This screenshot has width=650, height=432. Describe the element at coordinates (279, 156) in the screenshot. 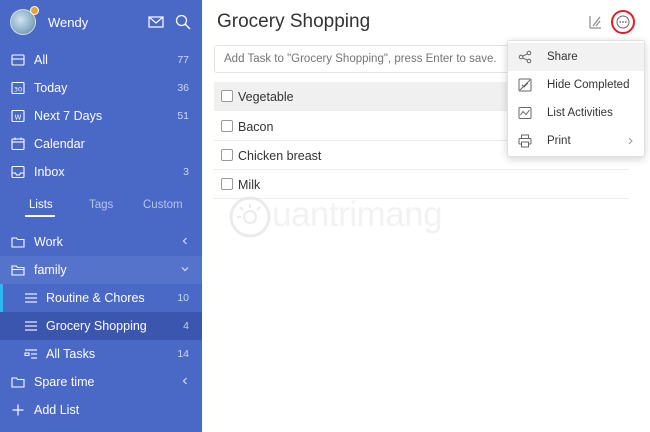

I see `task-title: Chicken breast` at that location.